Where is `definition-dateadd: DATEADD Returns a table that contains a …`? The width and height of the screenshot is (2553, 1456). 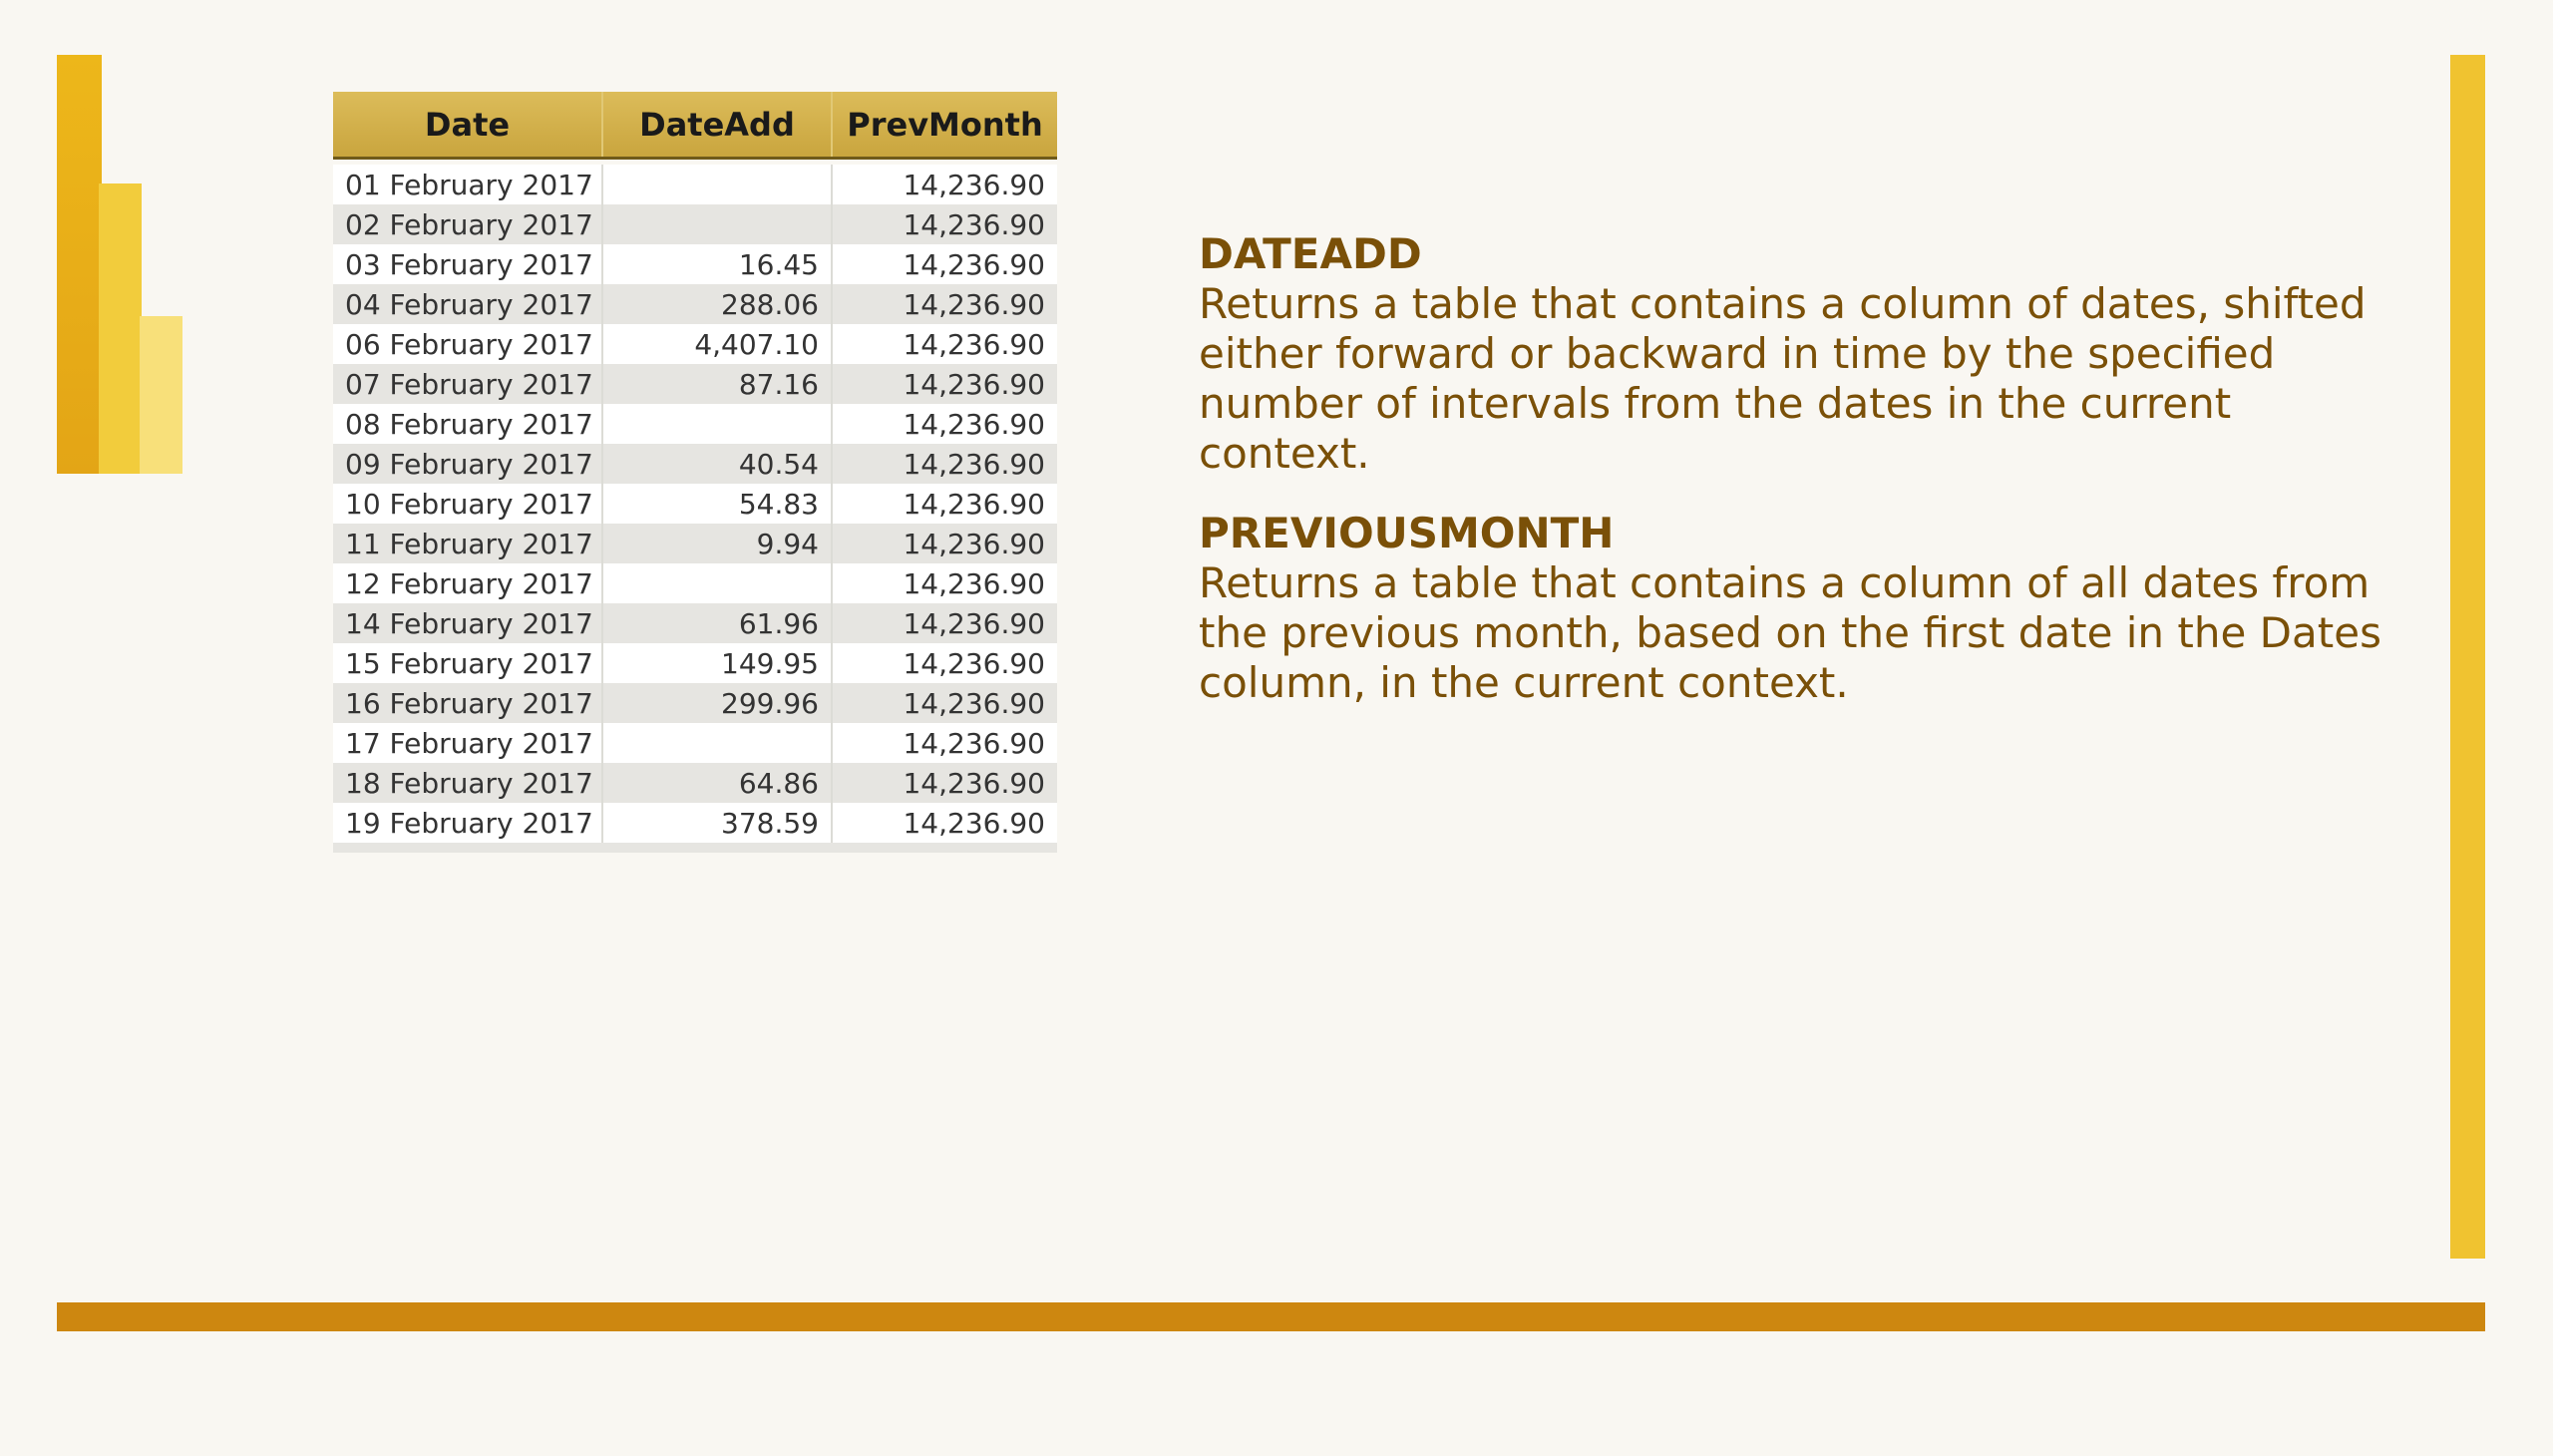 definition-dateadd: DATEADD Returns a table that contains a … is located at coordinates (1802, 354).